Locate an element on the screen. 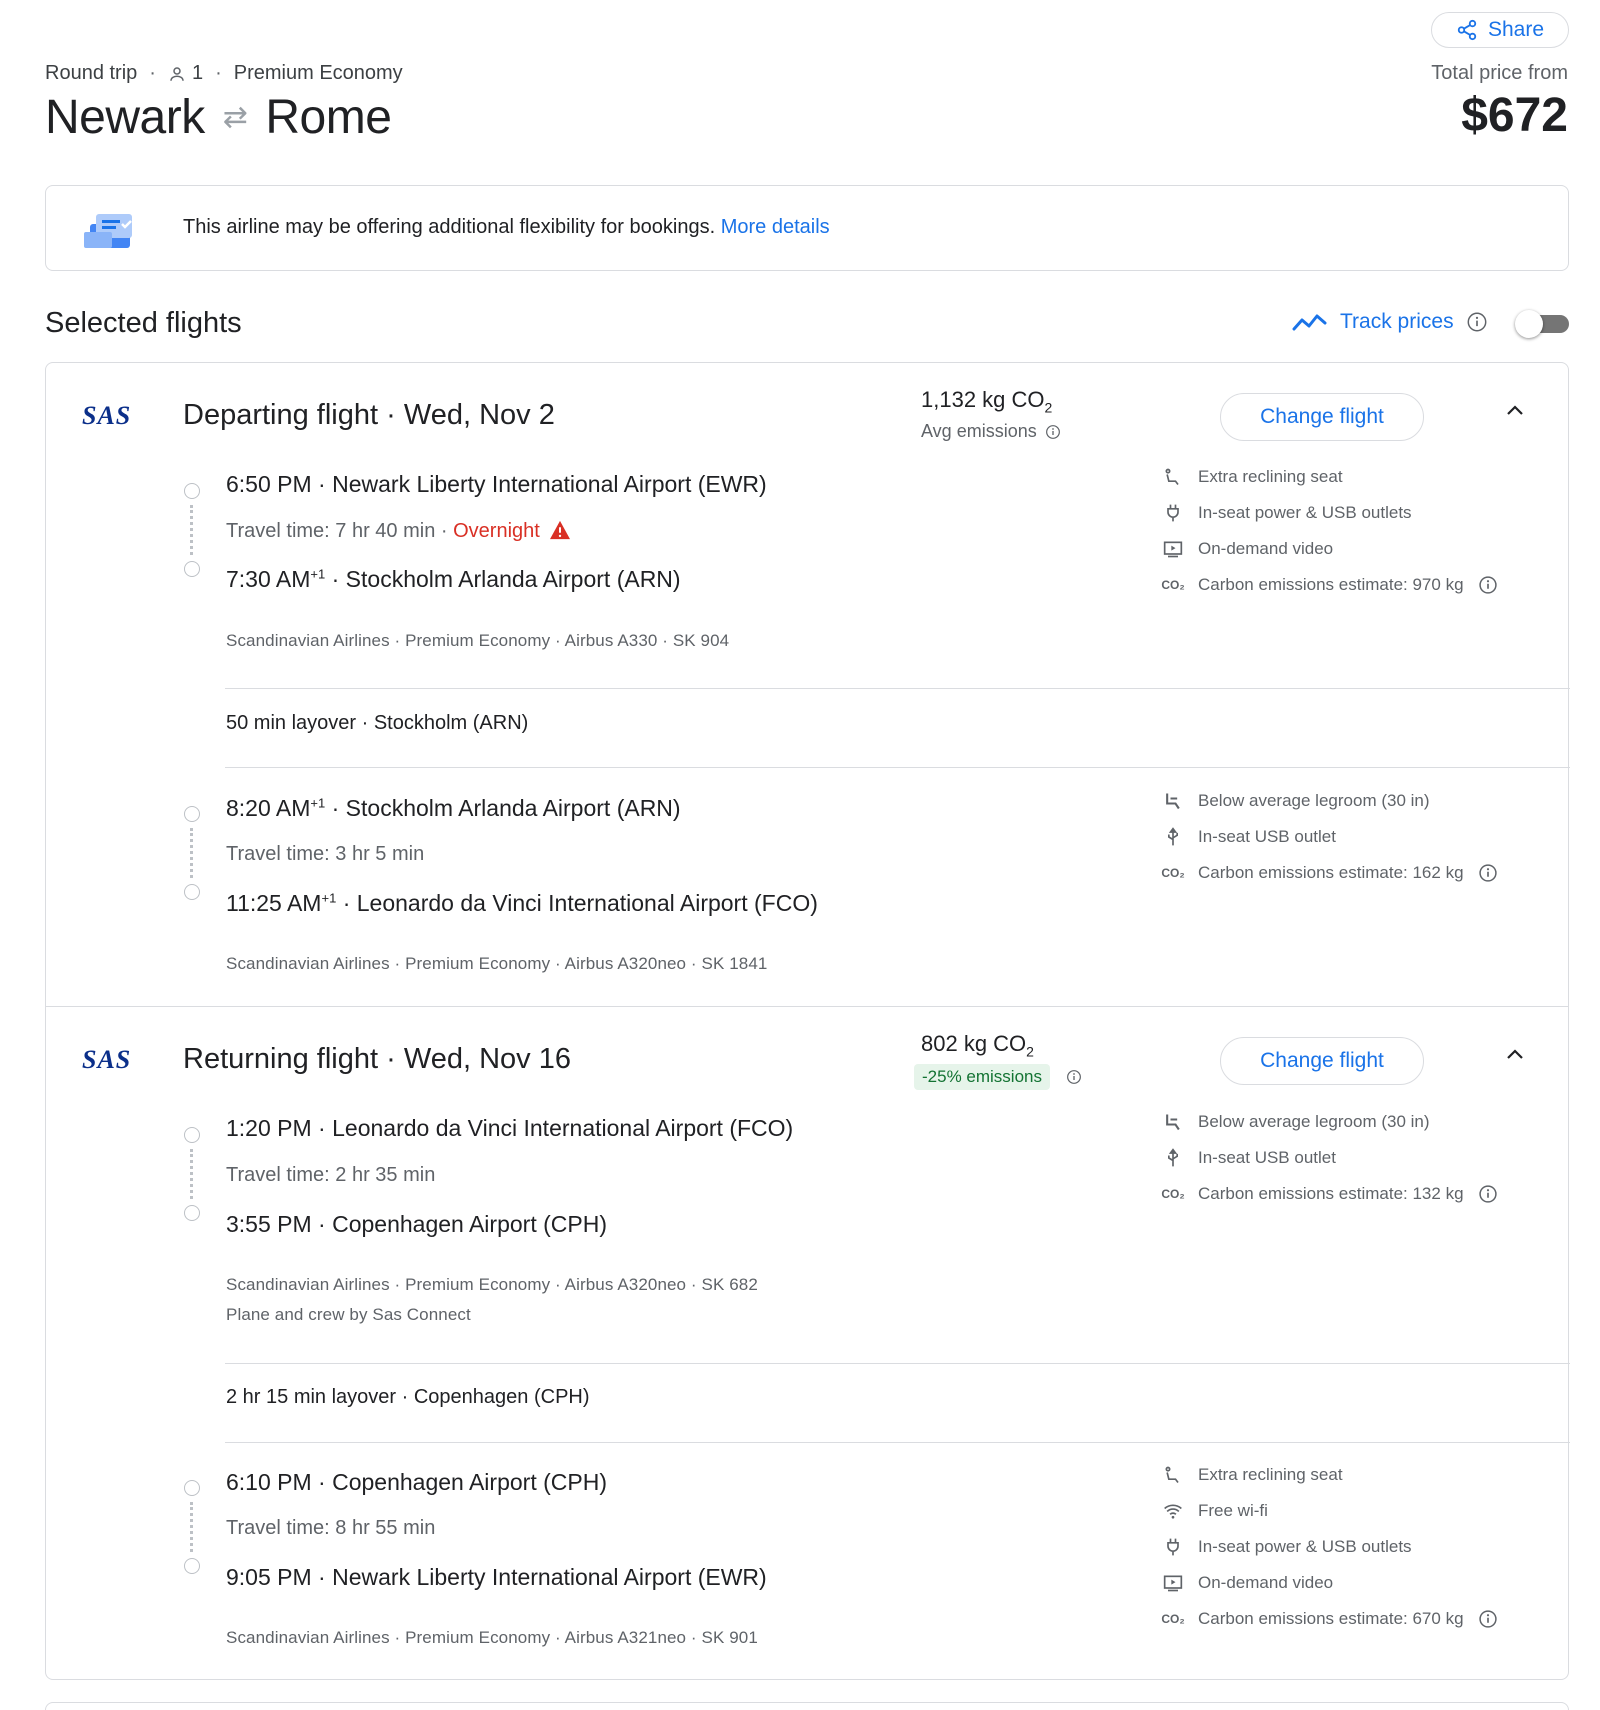  change-returning-flight-button: Change flight is located at coordinates (1322, 1061).